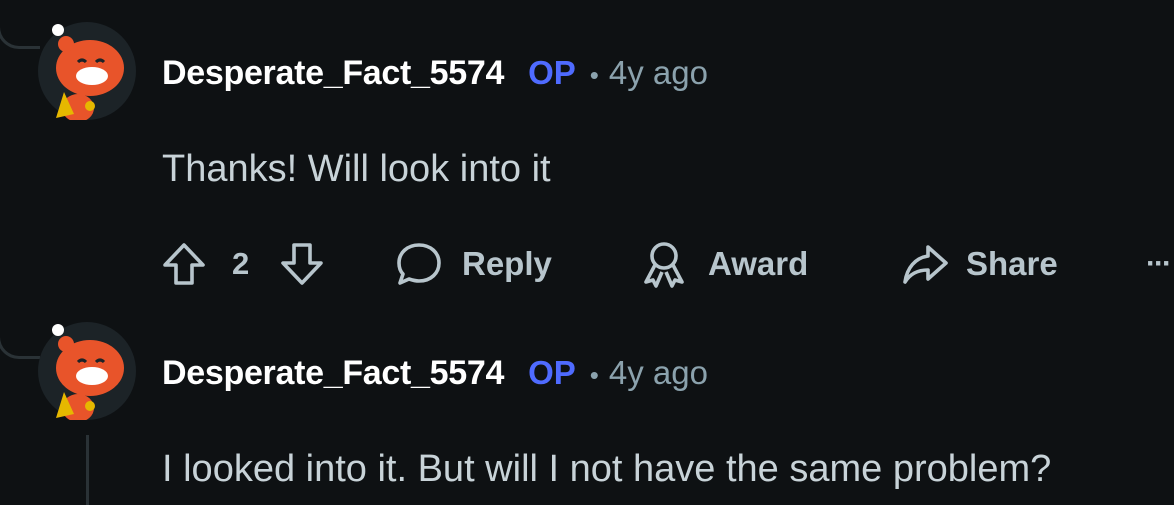  I want to click on ellipsis-icon: ···, so click(1159, 263).